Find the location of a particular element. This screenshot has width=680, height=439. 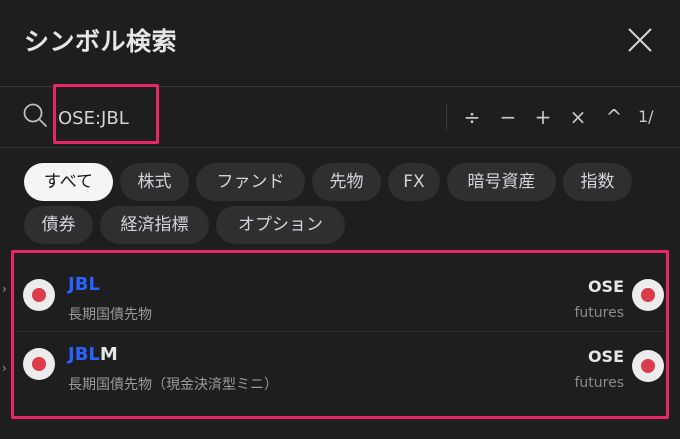

divide-button: ÷ is located at coordinates (472, 117).